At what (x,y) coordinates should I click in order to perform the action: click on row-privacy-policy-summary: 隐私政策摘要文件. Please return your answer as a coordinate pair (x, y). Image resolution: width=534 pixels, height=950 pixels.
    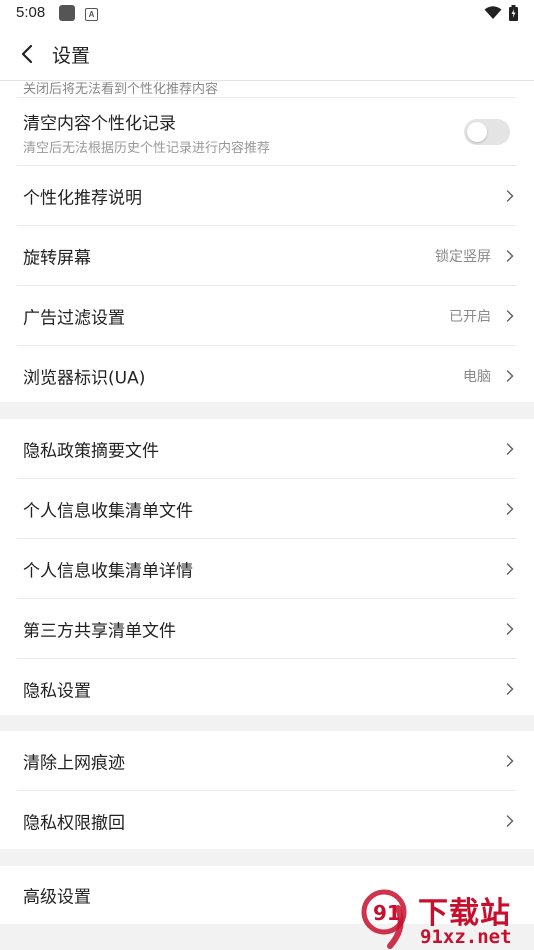
    Looking at the image, I should click on (267, 449).